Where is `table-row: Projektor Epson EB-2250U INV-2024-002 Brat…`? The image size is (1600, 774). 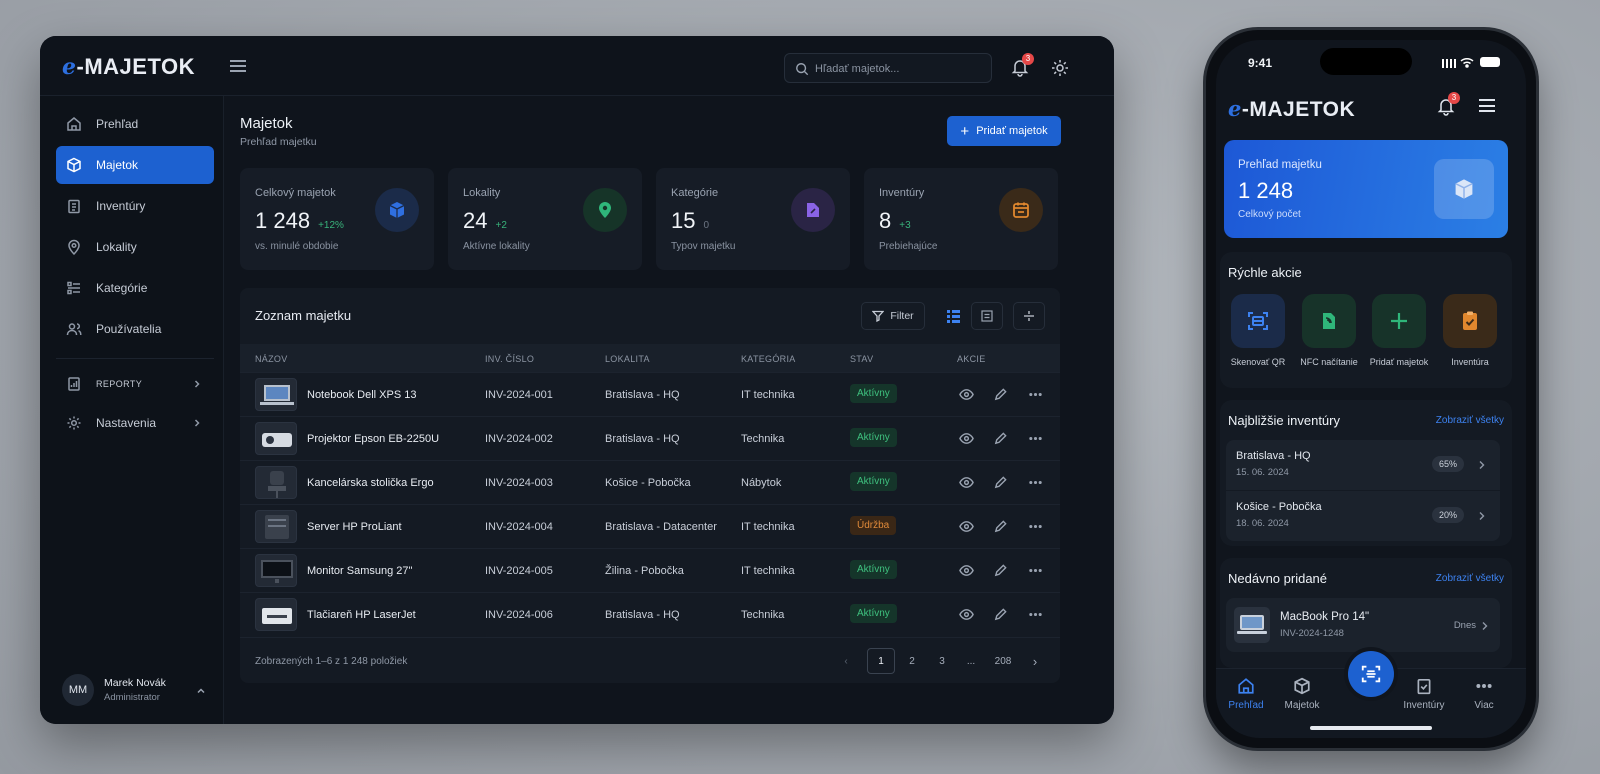 table-row: Projektor Epson EB-2250U INV-2024-002 Brat… is located at coordinates (650, 438).